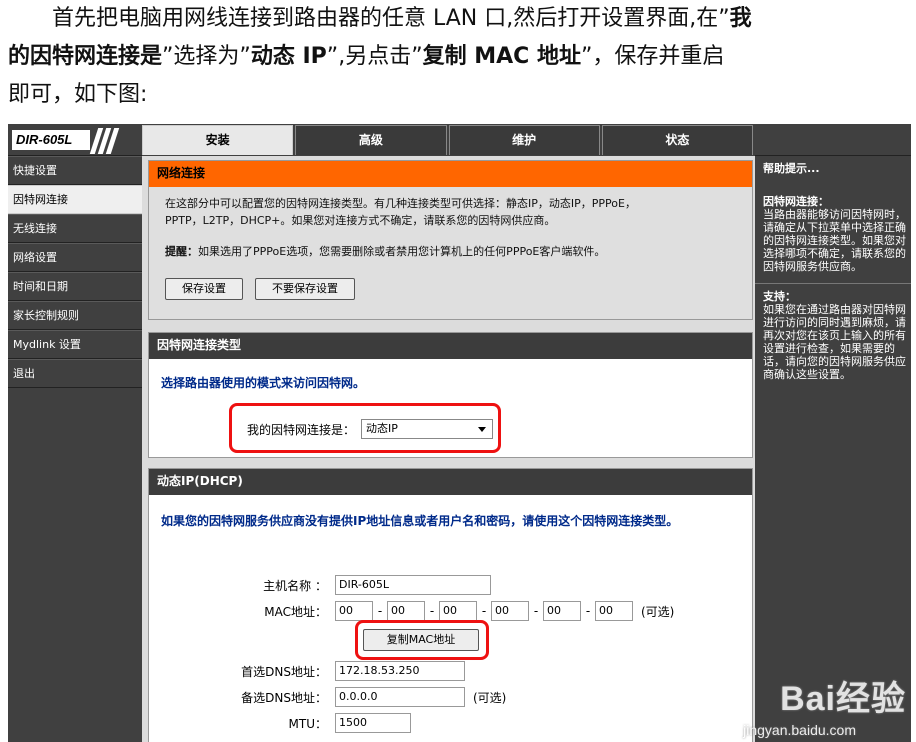  Describe the element at coordinates (677, 140) in the screenshot. I see `tab-status: 状态` at that location.